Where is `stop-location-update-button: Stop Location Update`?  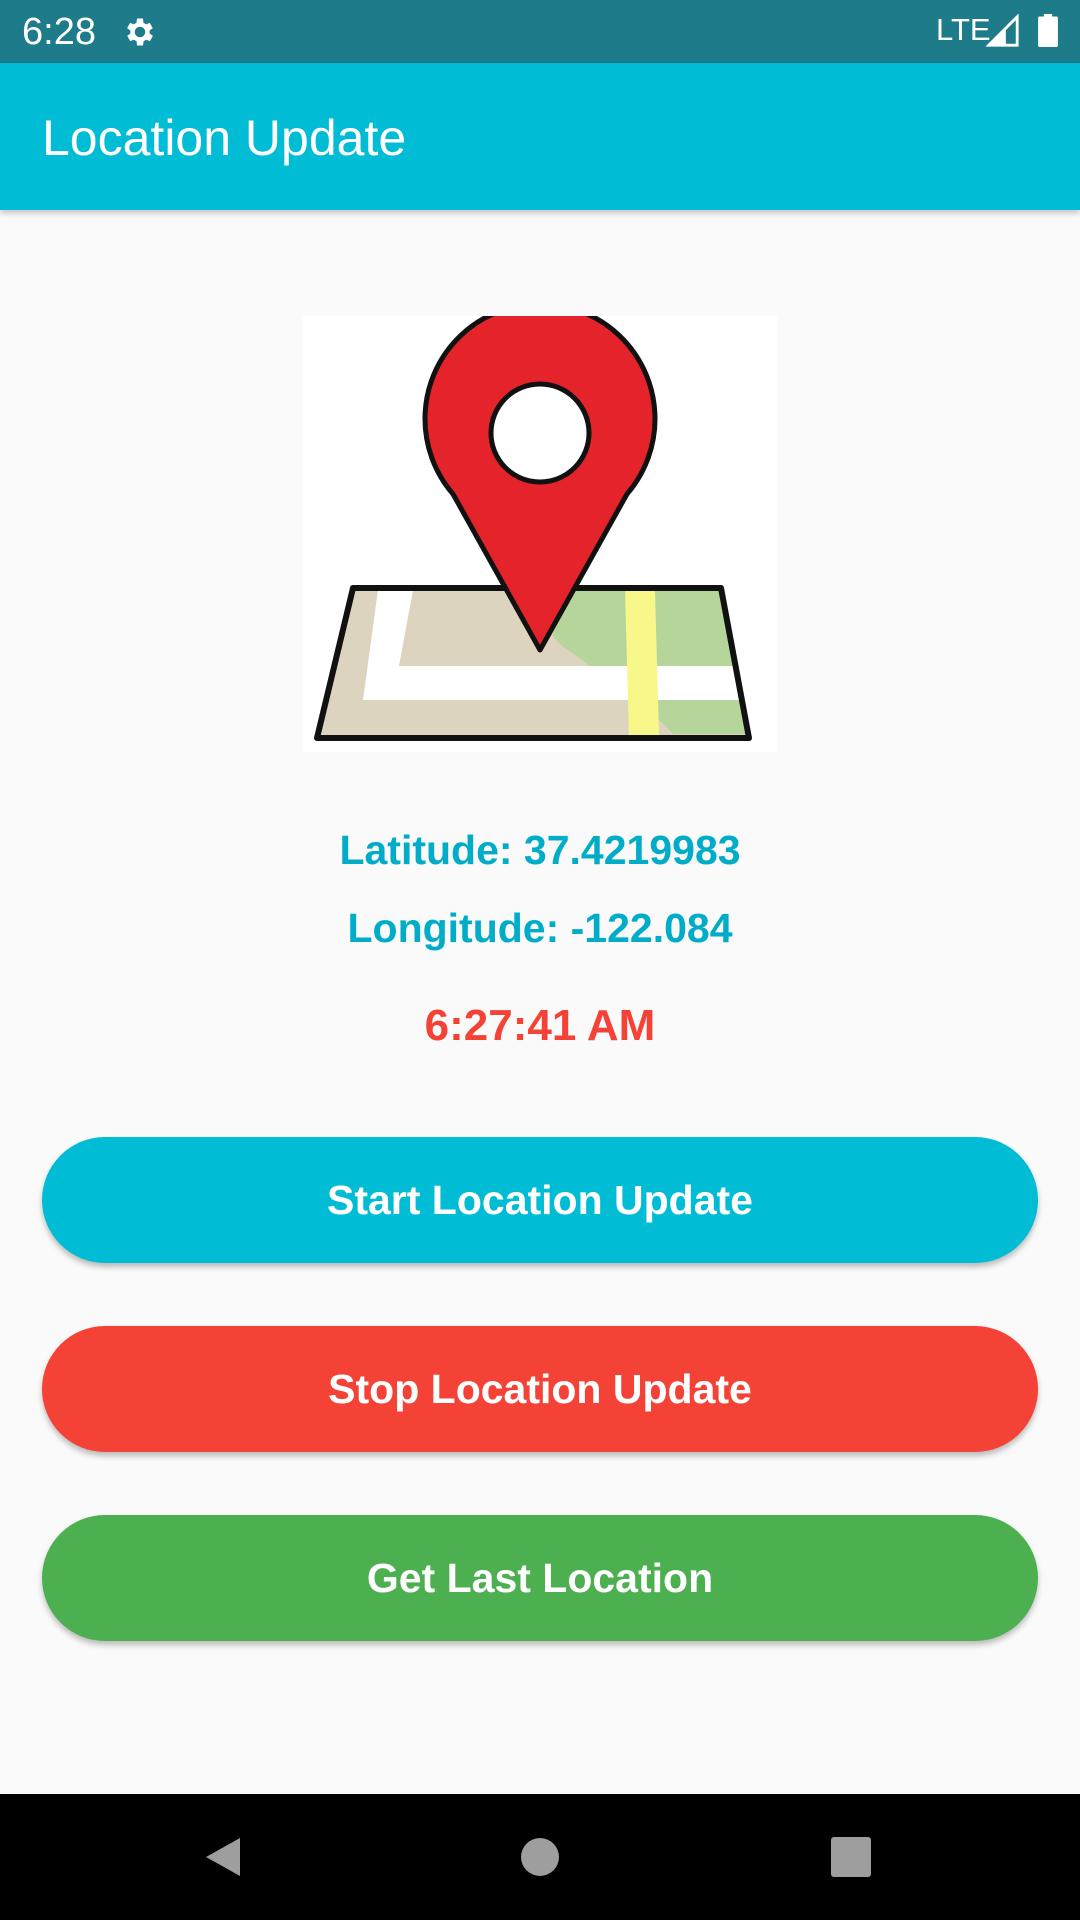 stop-location-update-button: Stop Location Update is located at coordinates (540, 1389).